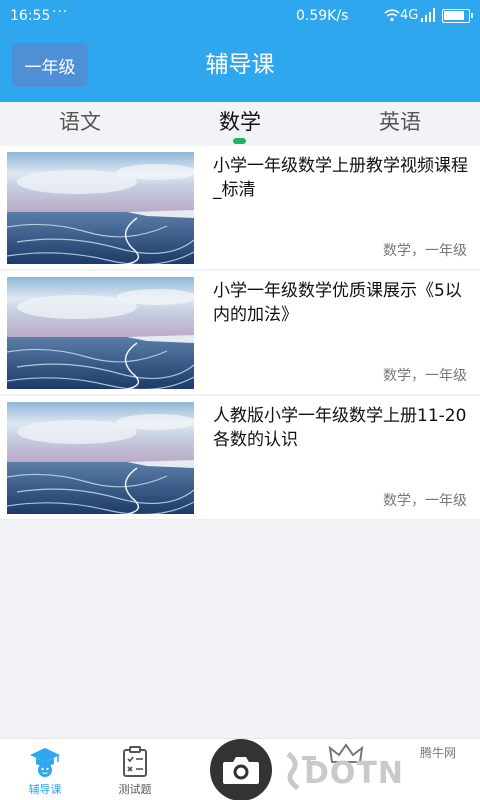  I want to click on course-title: 小学一年级数学上册教学视频课程_标清, so click(340, 178).